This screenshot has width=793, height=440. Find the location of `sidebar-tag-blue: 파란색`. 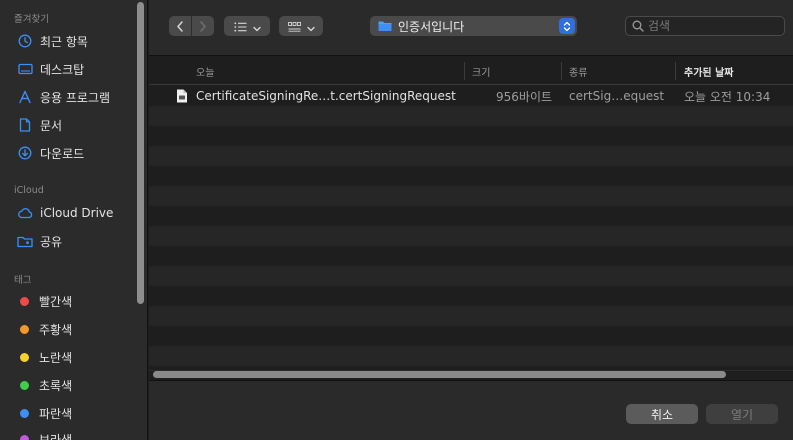

sidebar-tag-blue: 파란색 is located at coordinates (71, 413).